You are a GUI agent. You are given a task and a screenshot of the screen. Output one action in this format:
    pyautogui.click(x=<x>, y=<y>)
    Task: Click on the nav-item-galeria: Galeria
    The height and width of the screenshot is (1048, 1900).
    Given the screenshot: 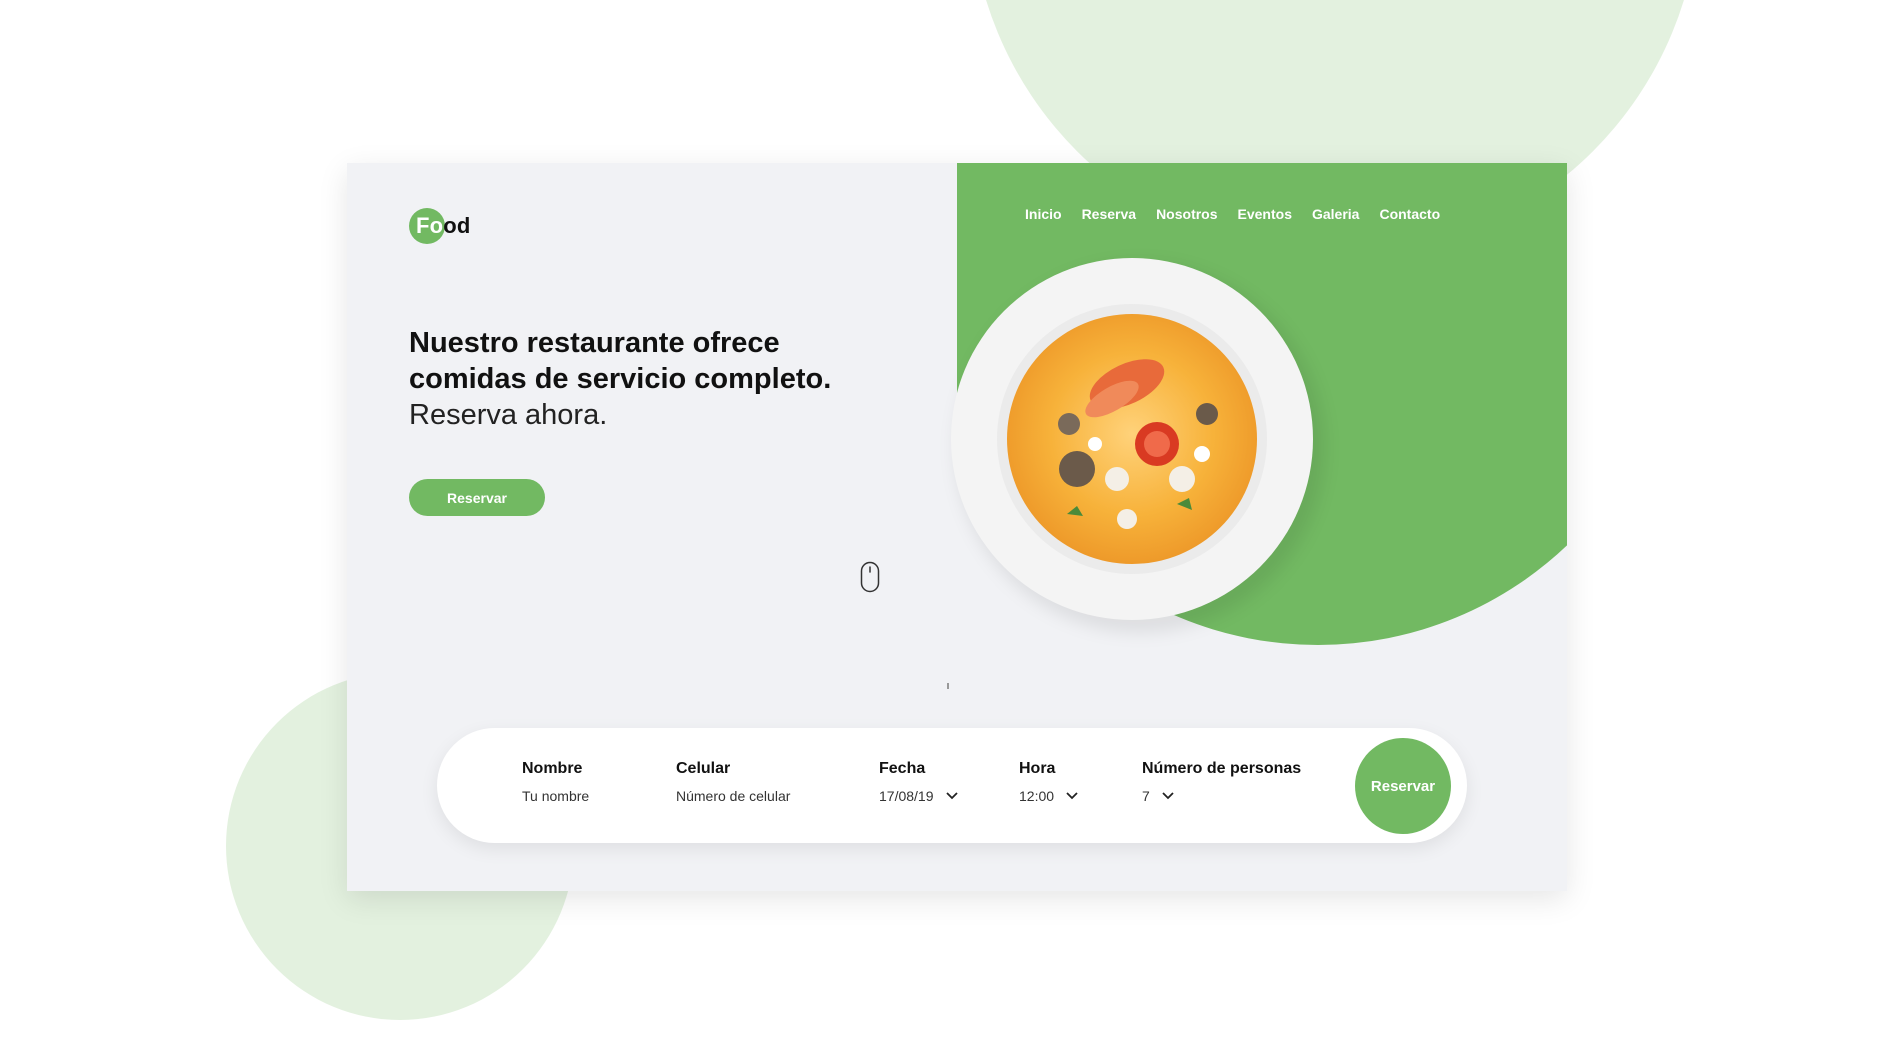 What is the action you would take?
    pyautogui.click(x=1335, y=214)
    